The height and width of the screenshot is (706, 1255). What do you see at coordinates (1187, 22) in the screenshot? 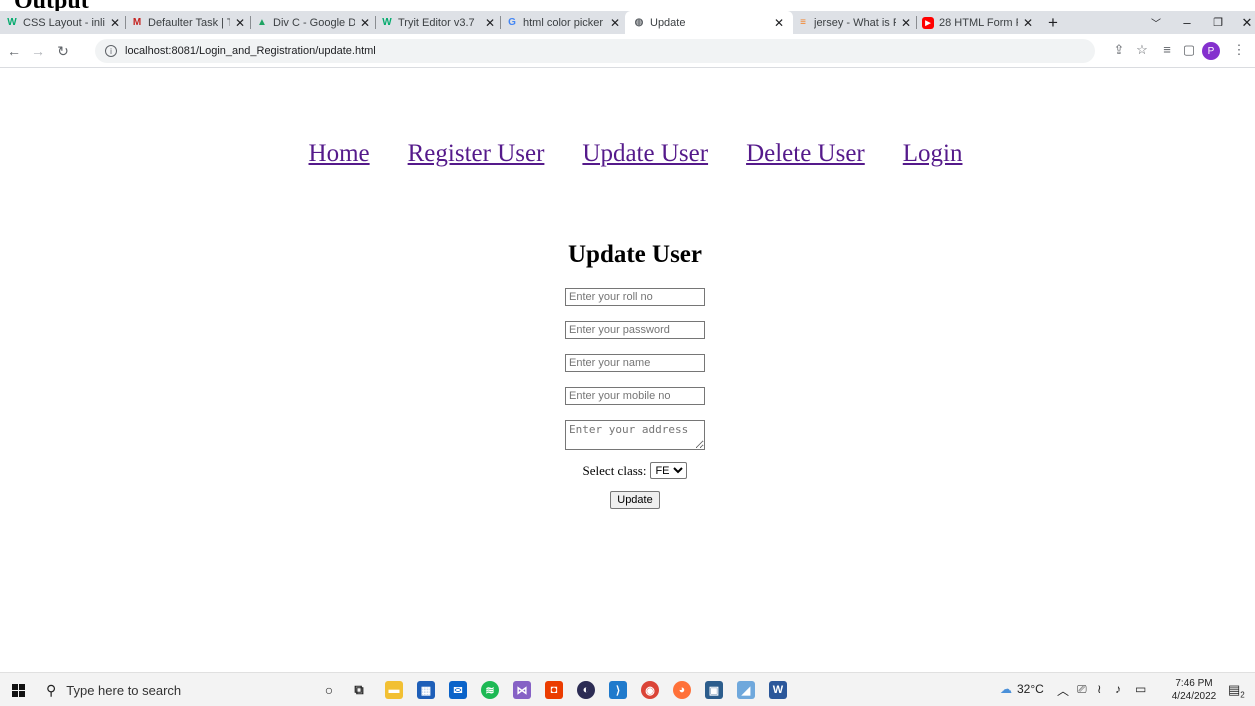
I see `minimize-button: –` at bounding box center [1187, 22].